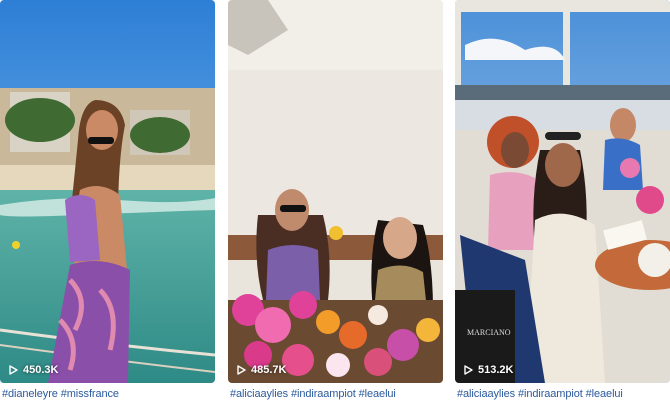 The width and height of the screenshot is (670, 403). I want to click on svg-text: MARCIANO, so click(489, 332).